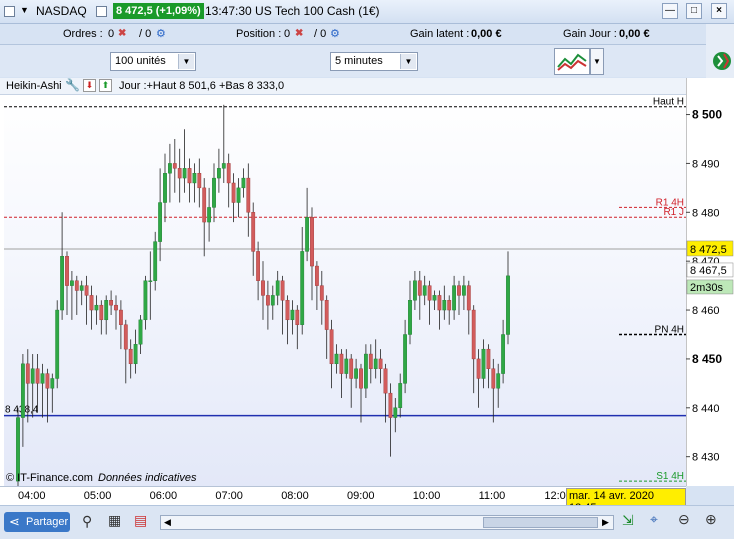 This screenshot has width=734, height=539. What do you see at coordinates (97, 496) in the screenshot?
I see `x-tick-label: 05:00` at bounding box center [97, 496].